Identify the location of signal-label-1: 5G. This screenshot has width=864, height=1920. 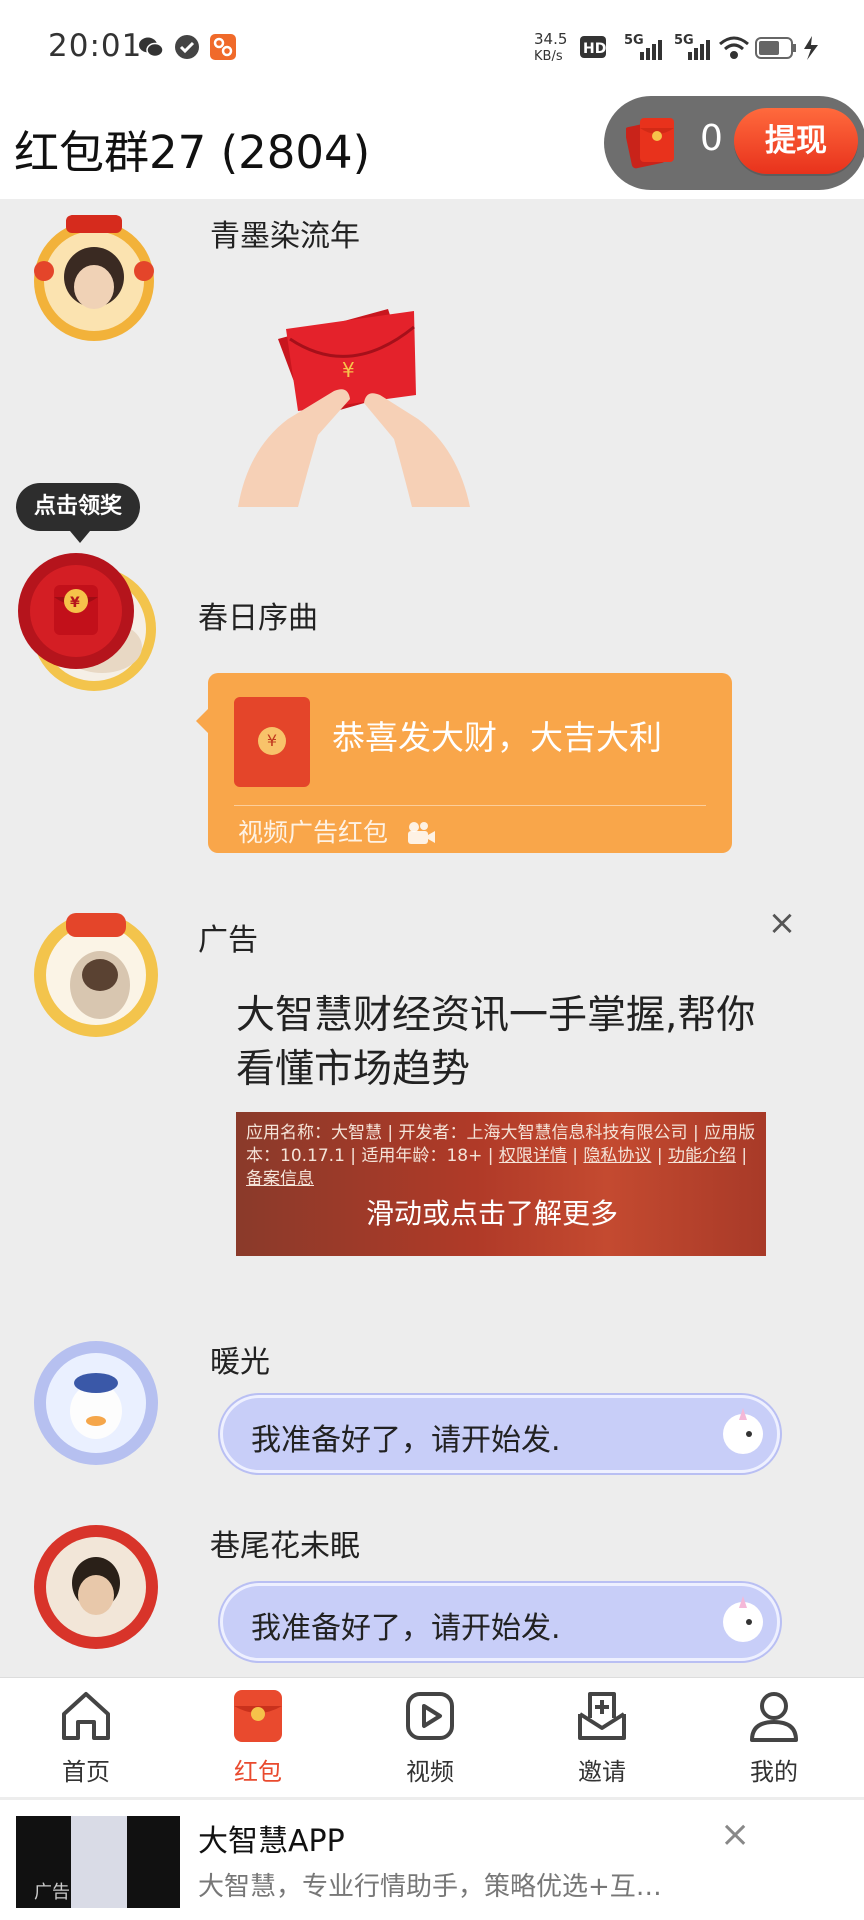
(634, 40).